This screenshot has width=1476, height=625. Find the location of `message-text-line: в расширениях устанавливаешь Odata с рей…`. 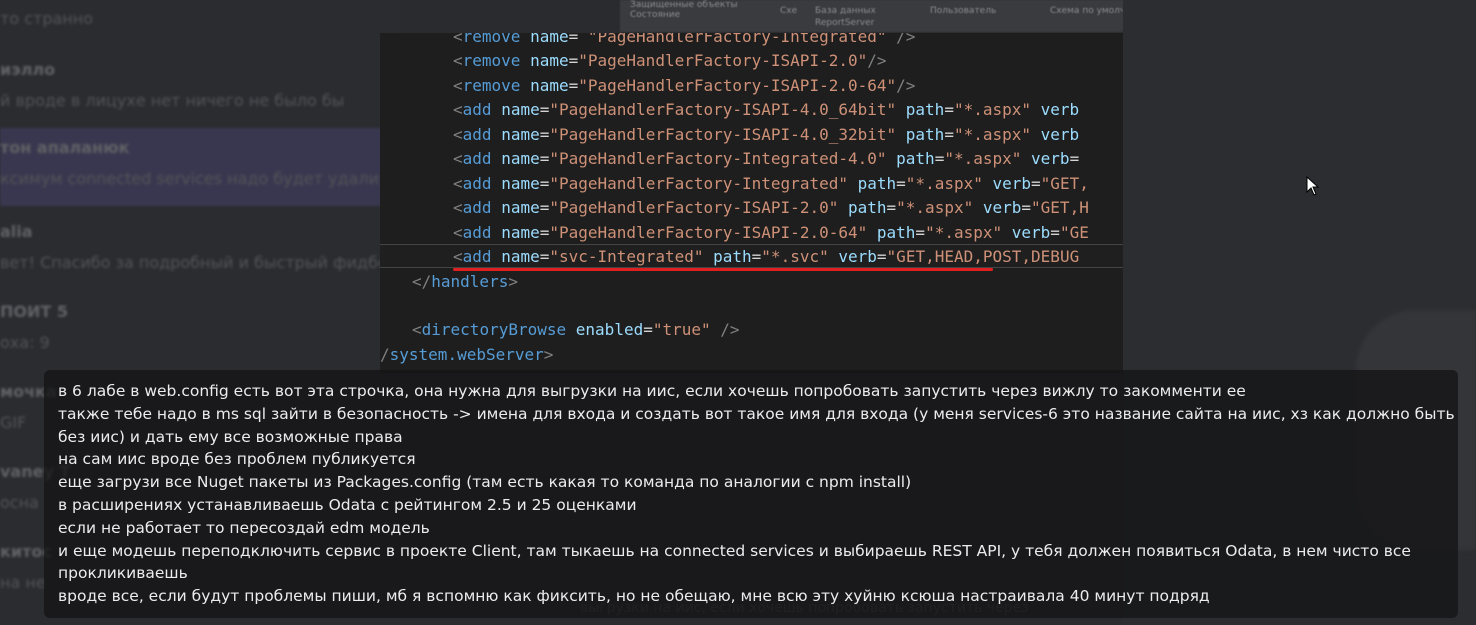

message-text-line: в расширениях устанавливаешь Odata с рей… is located at coordinates (347, 505).